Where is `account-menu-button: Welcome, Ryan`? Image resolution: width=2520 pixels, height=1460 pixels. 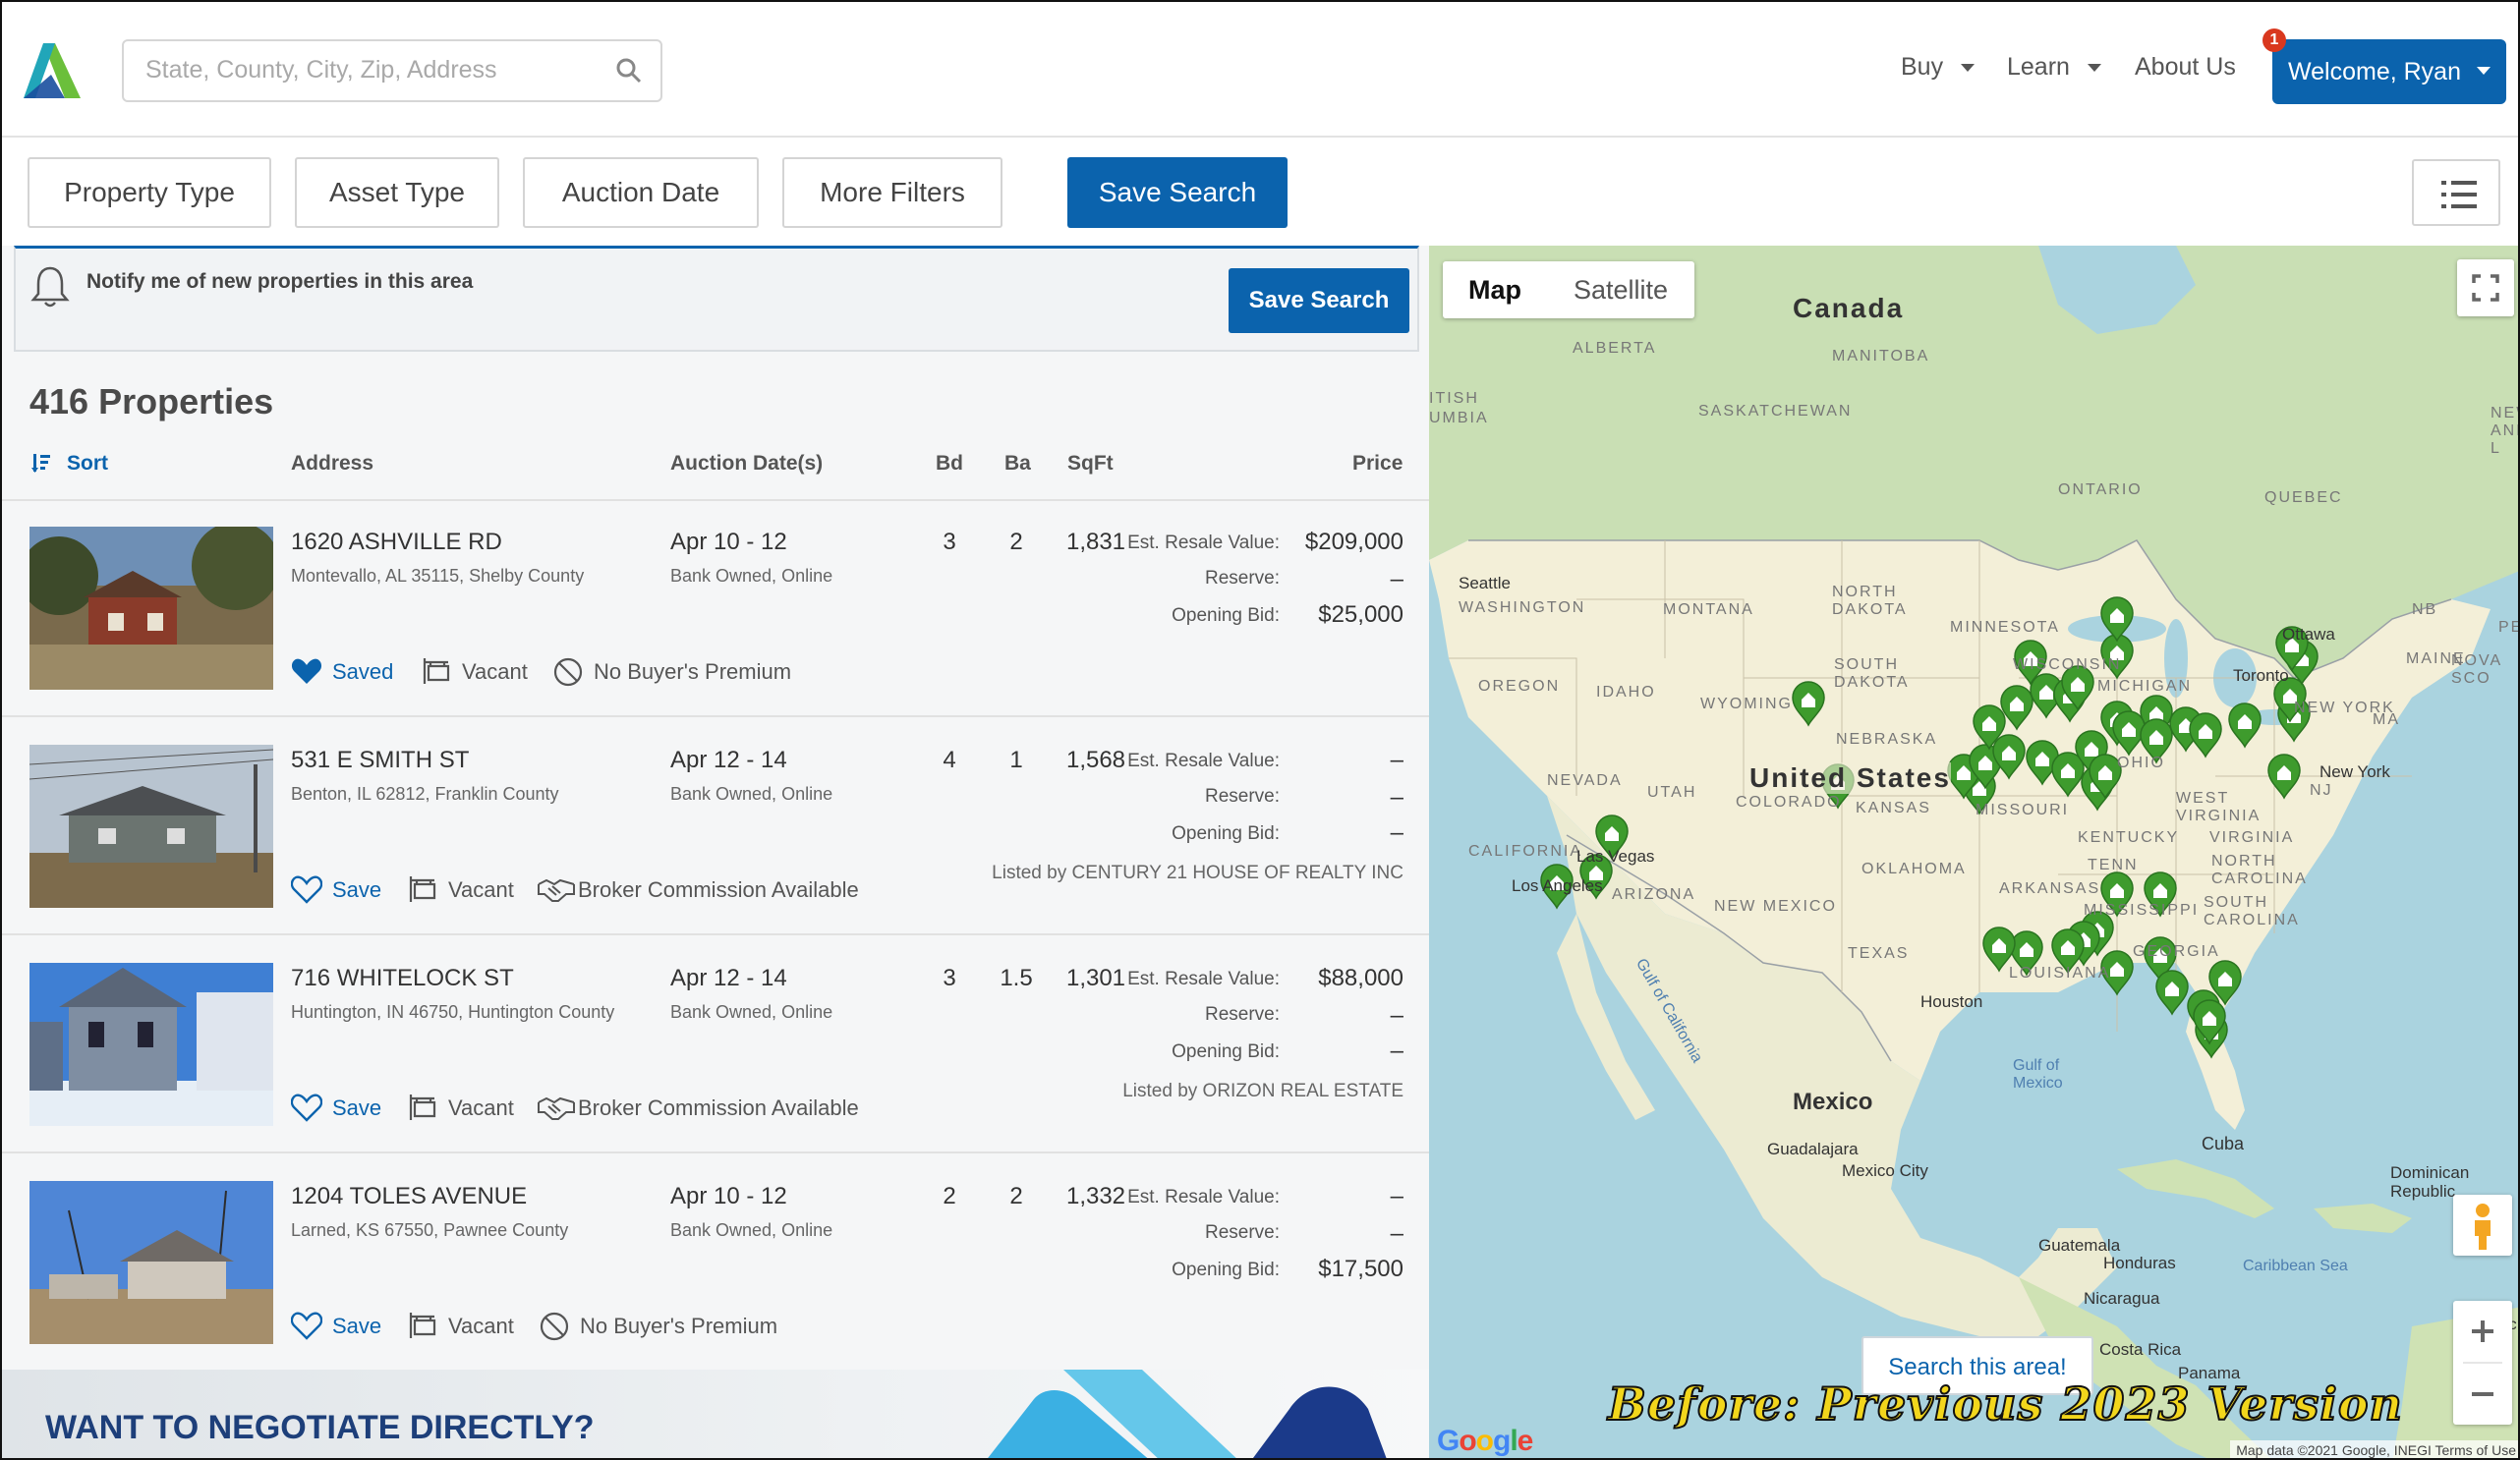
account-menu-button: Welcome, Ryan is located at coordinates (2389, 71).